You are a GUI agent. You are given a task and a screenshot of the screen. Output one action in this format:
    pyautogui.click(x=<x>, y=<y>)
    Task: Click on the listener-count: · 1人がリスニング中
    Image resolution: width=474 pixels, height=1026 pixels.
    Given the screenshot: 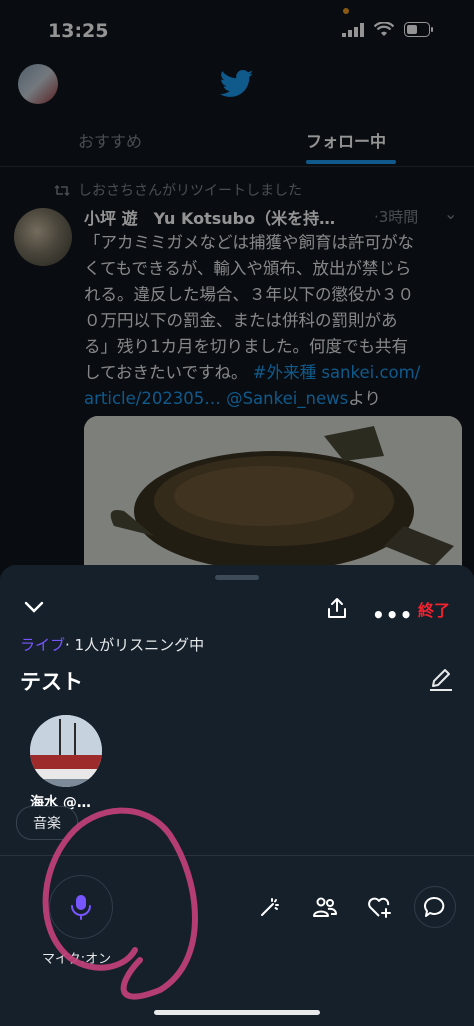 What is the action you would take?
    pyautogui.click(x=135, y=645)
    